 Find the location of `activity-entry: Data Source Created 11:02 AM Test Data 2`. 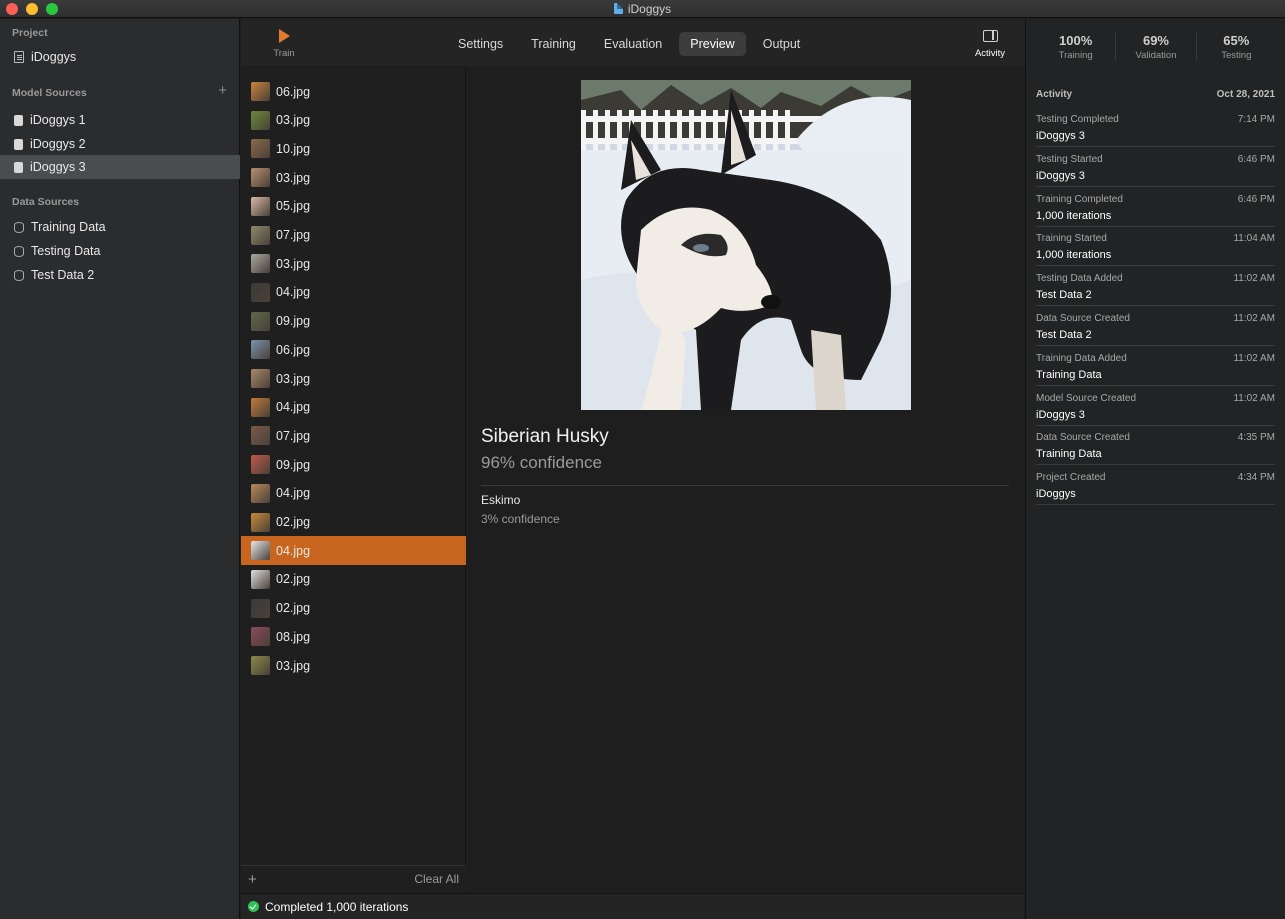

activity-entry: Data Source Created 11:02 AM Test Data 2 is located at coordinates (1155, 326).